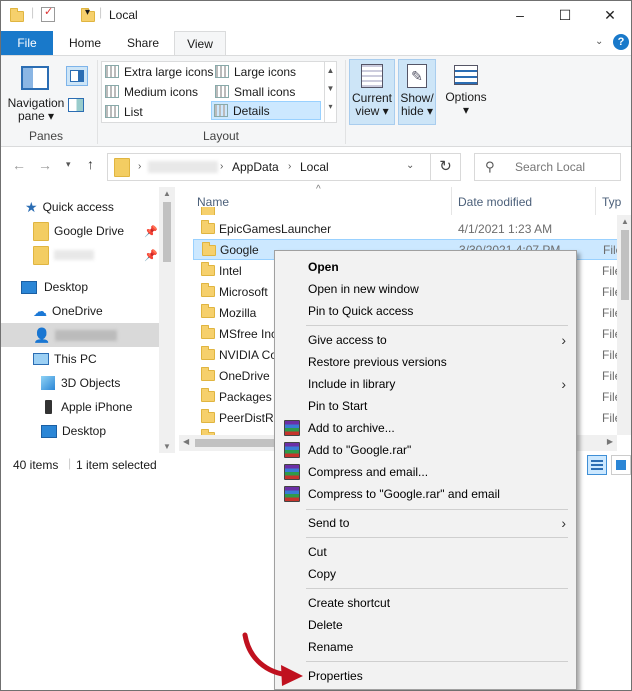  Describe the element at coordinates (80, 335) in the screenshot. I see `nav-user-folder: 👤` at that location.